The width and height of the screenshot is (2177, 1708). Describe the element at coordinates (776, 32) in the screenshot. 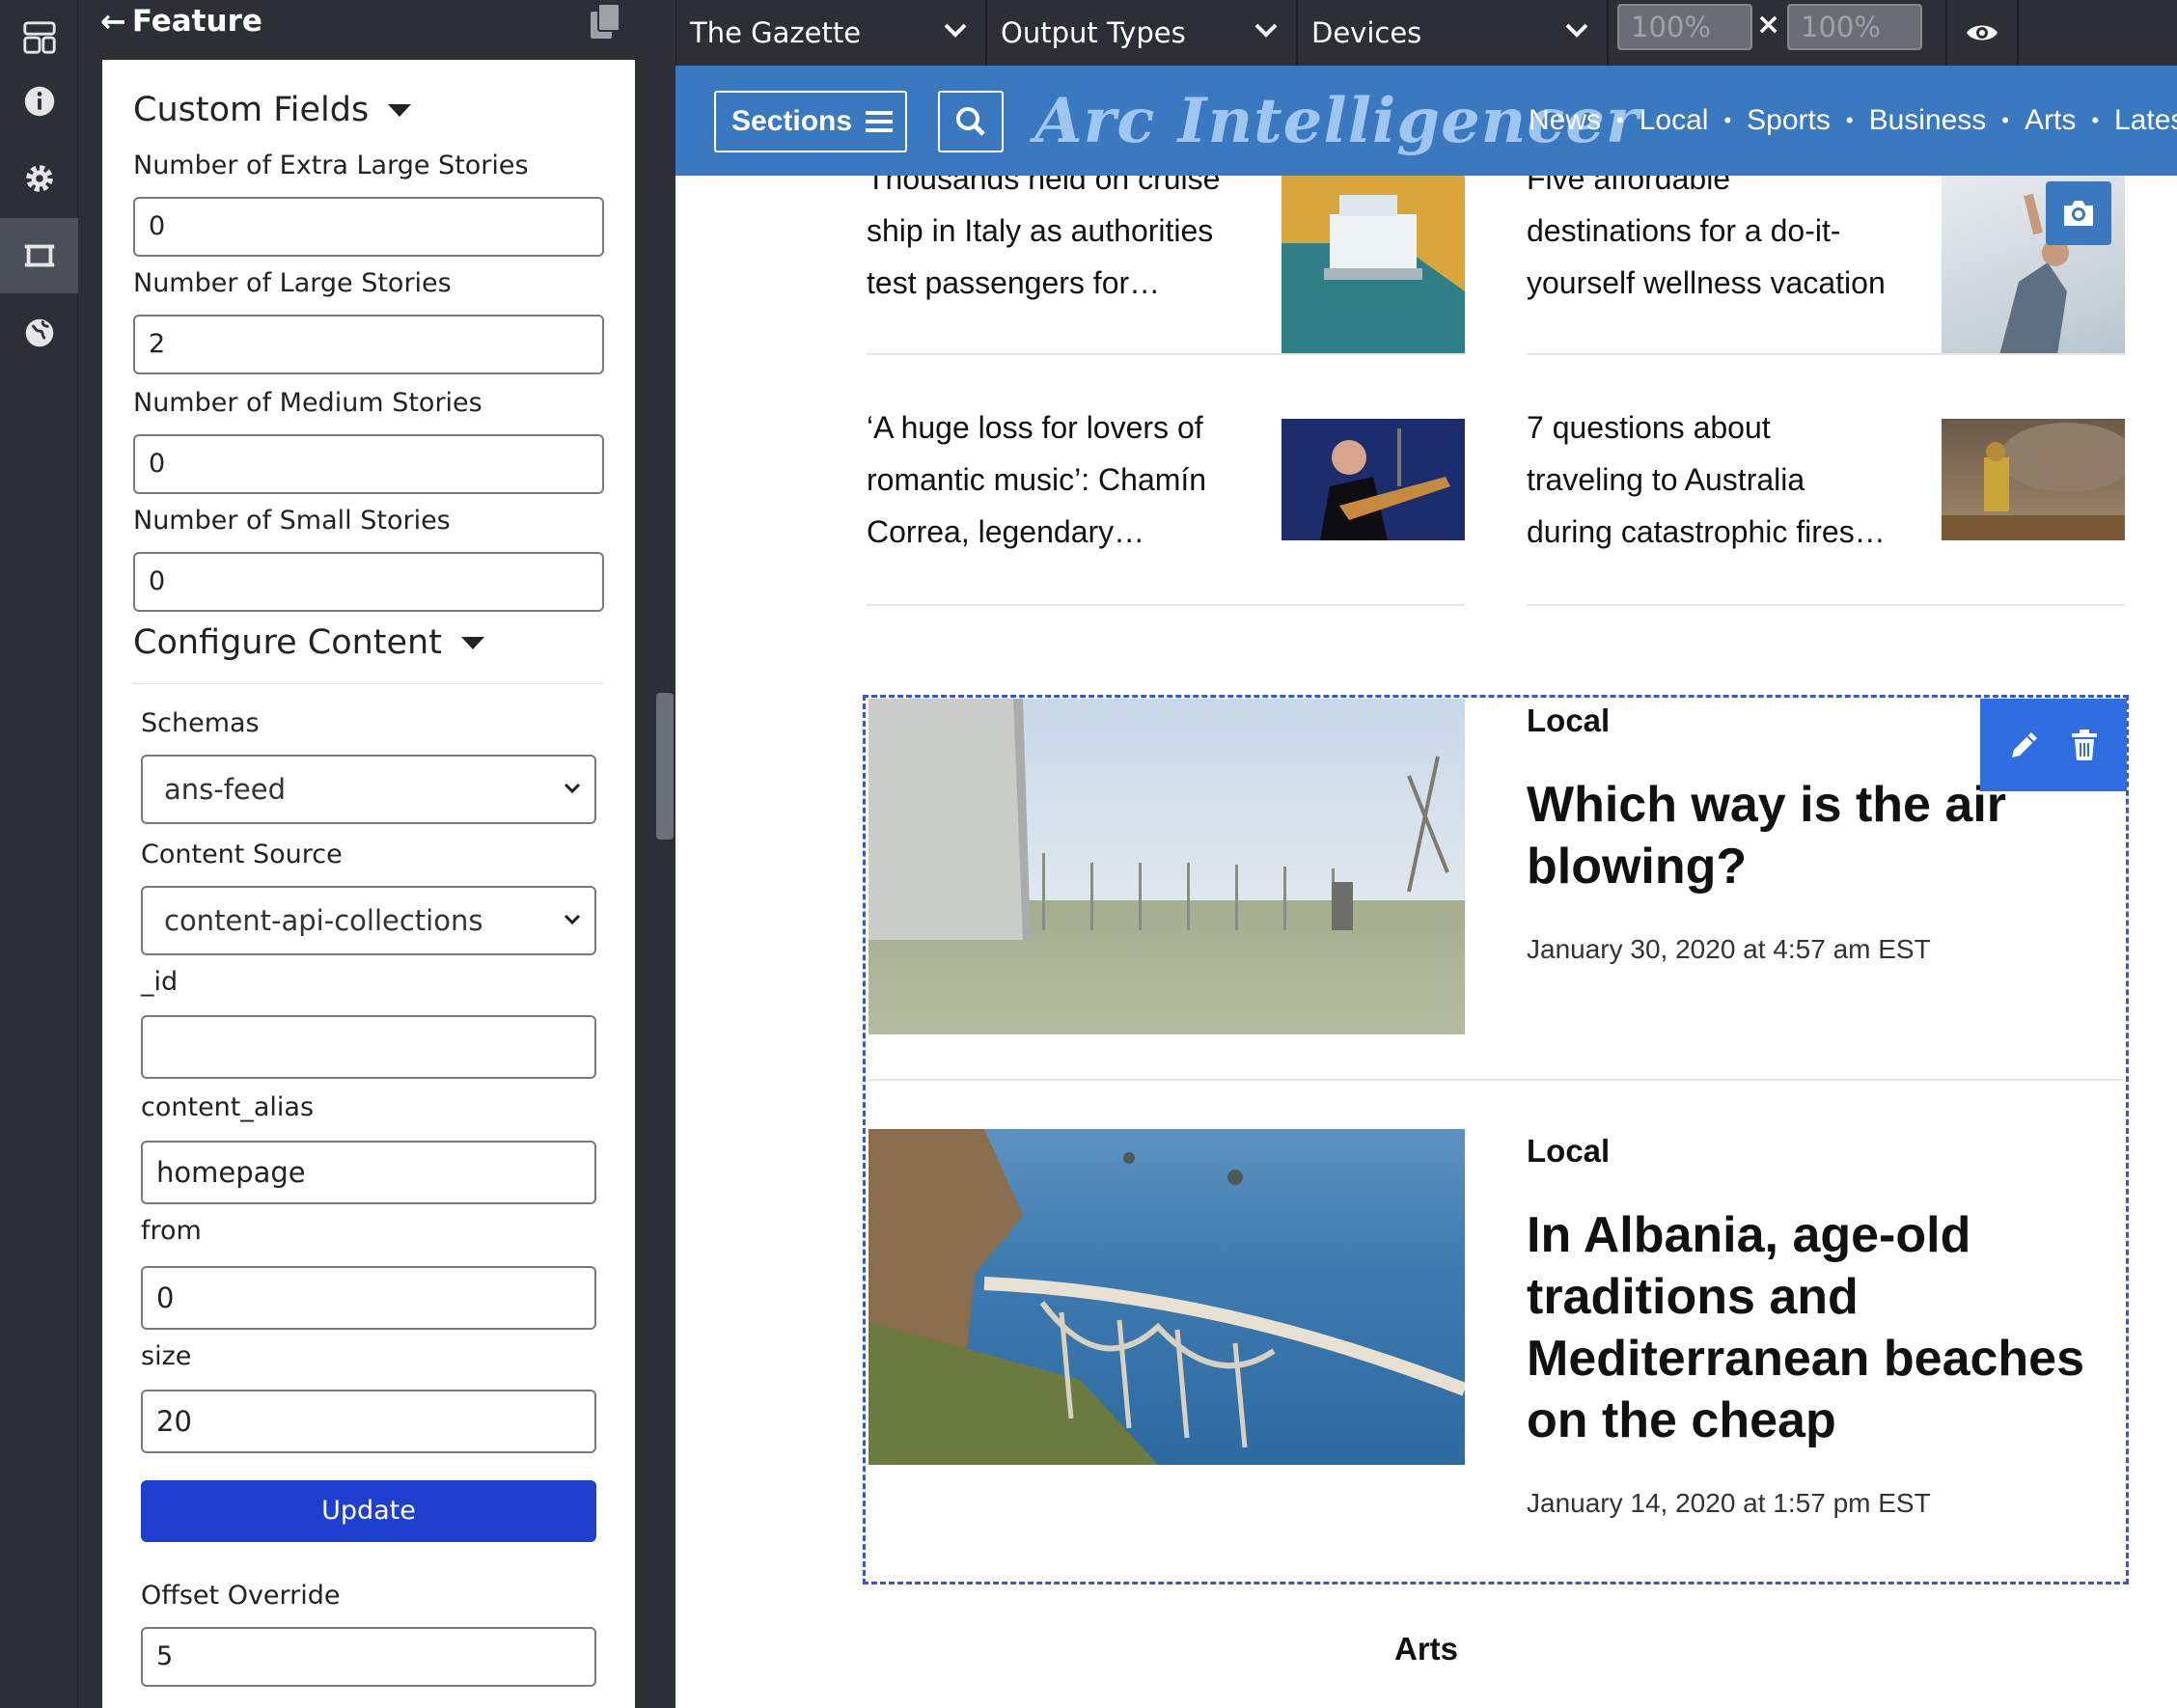

I see `site-dropdown-label: The Gazette` at that location.